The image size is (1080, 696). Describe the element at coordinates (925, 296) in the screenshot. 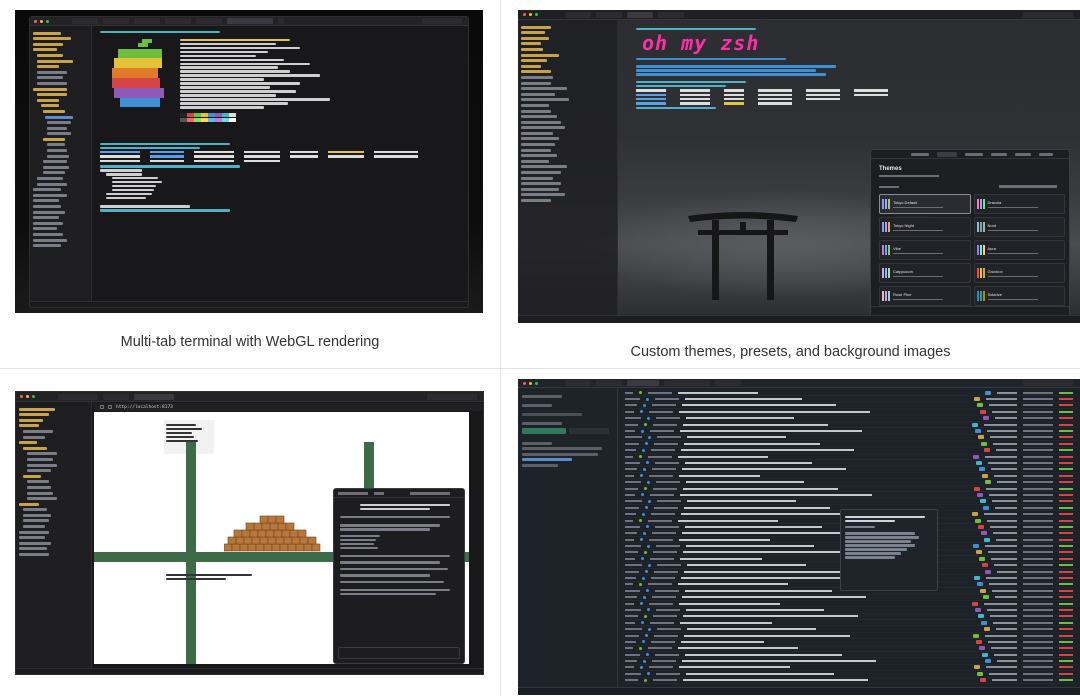

I see `theme-preset-card: Rose Pine` at that location.